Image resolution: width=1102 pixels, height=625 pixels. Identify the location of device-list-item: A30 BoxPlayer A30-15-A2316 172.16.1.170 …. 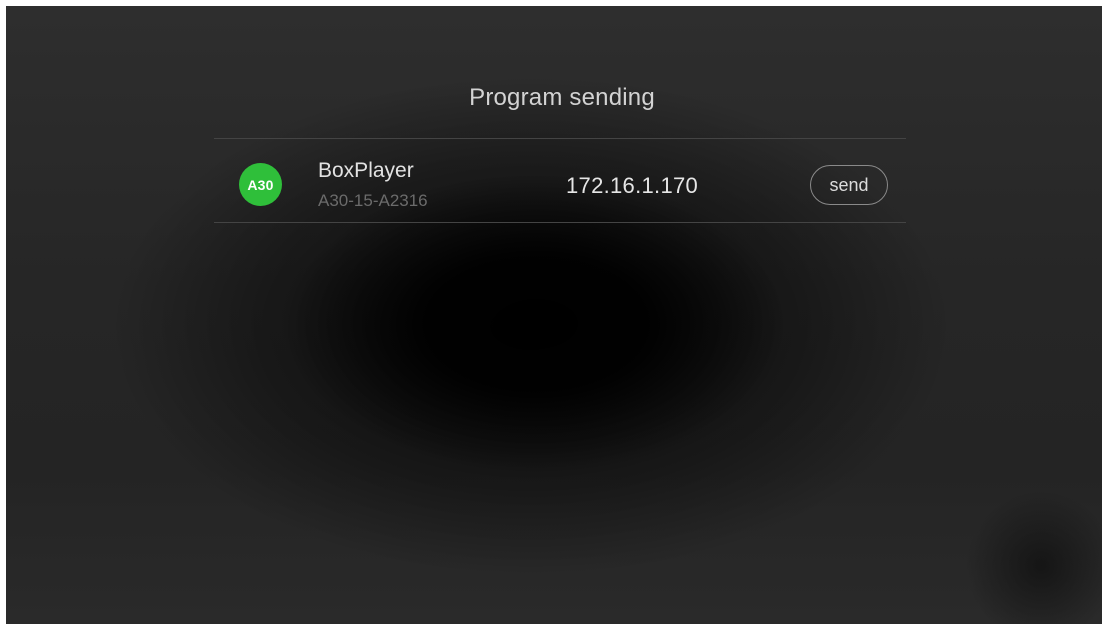
(560, 180).